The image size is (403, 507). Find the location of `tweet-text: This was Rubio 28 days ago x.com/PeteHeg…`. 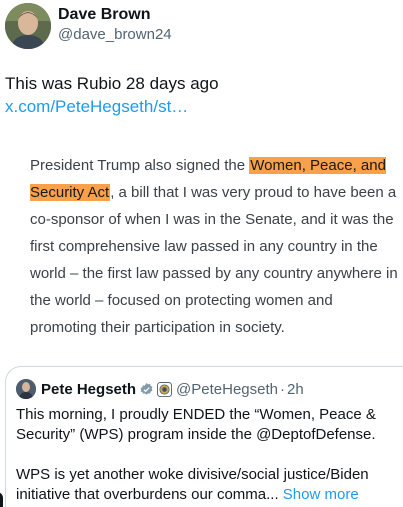

tweet-text: This was Rubio 28 days ago x.com/PeteHeg… is located at coordinates (201, 95).